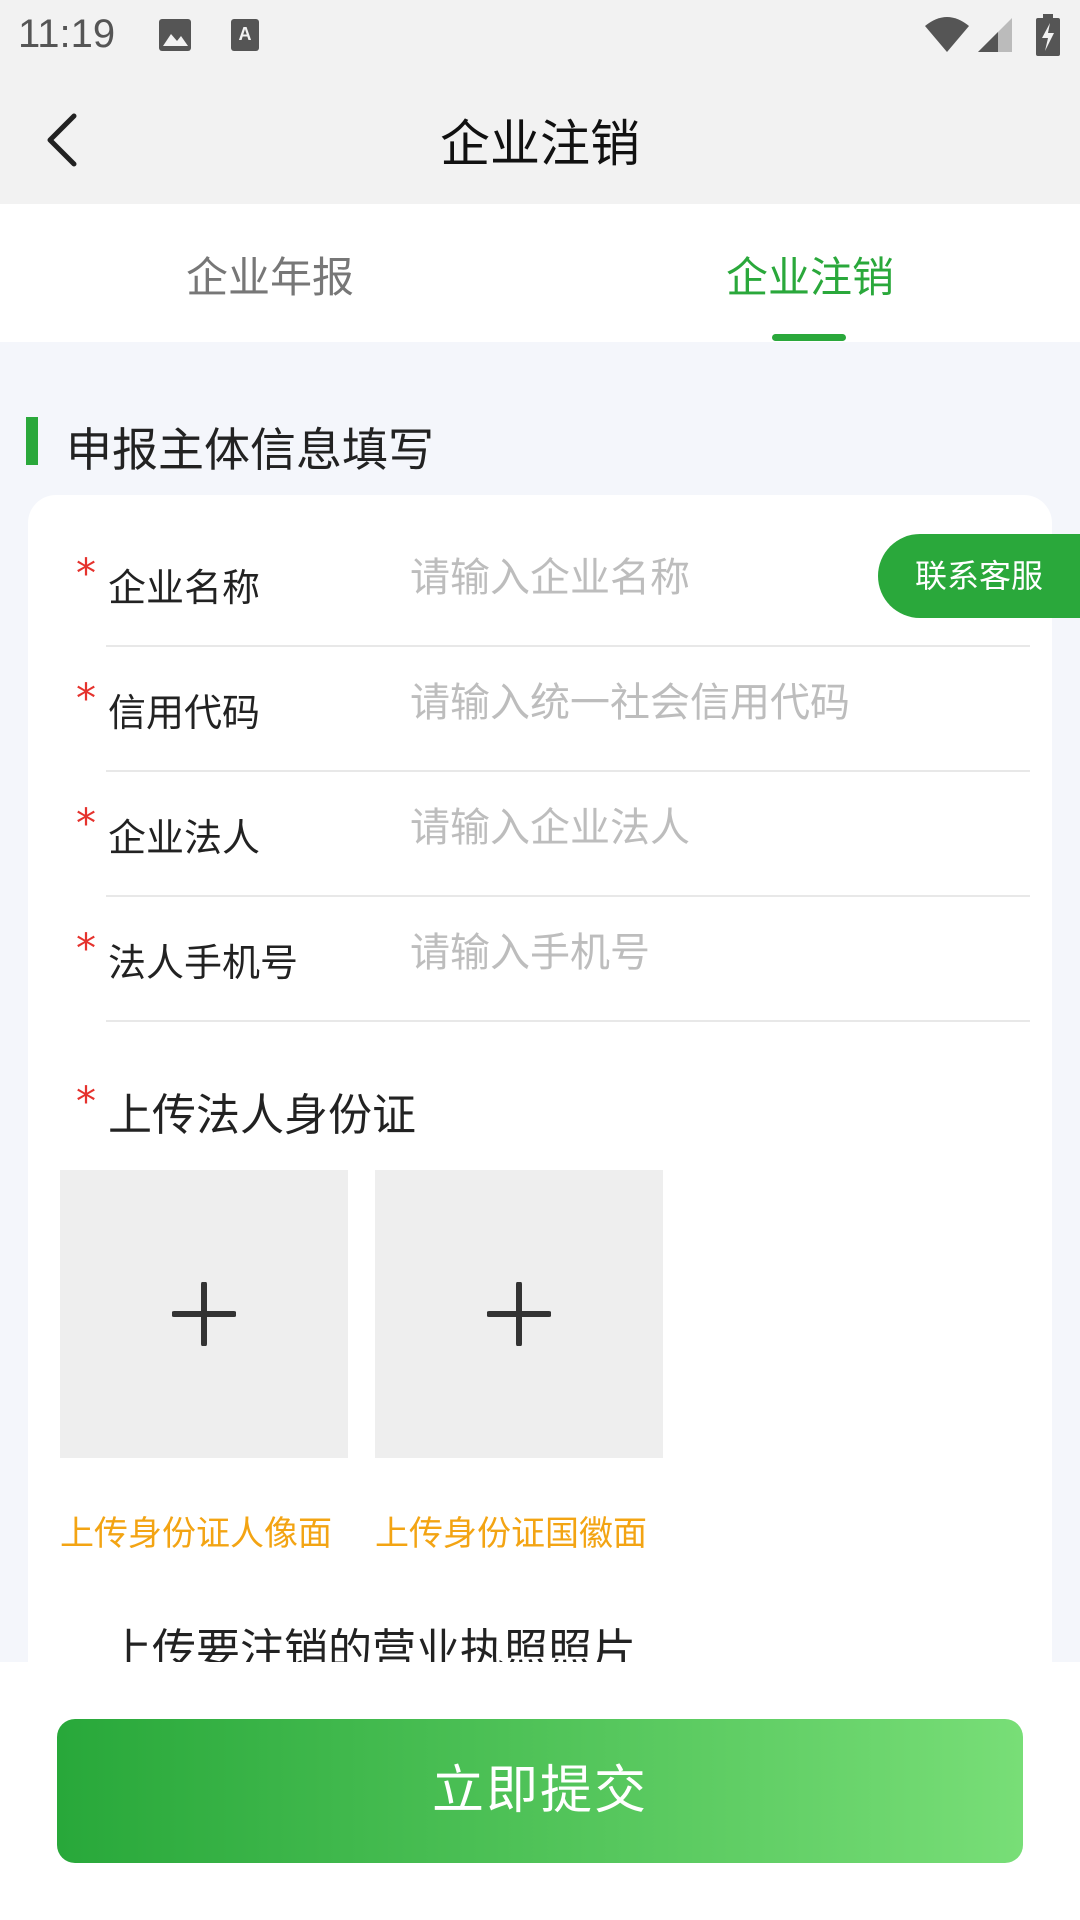 Image resolution: width=1080 pixels, height=1920 pixels. Describe the element at coordinates (540, 1791) in the screenshot. I see `submit-button: 立即提交` at that location.